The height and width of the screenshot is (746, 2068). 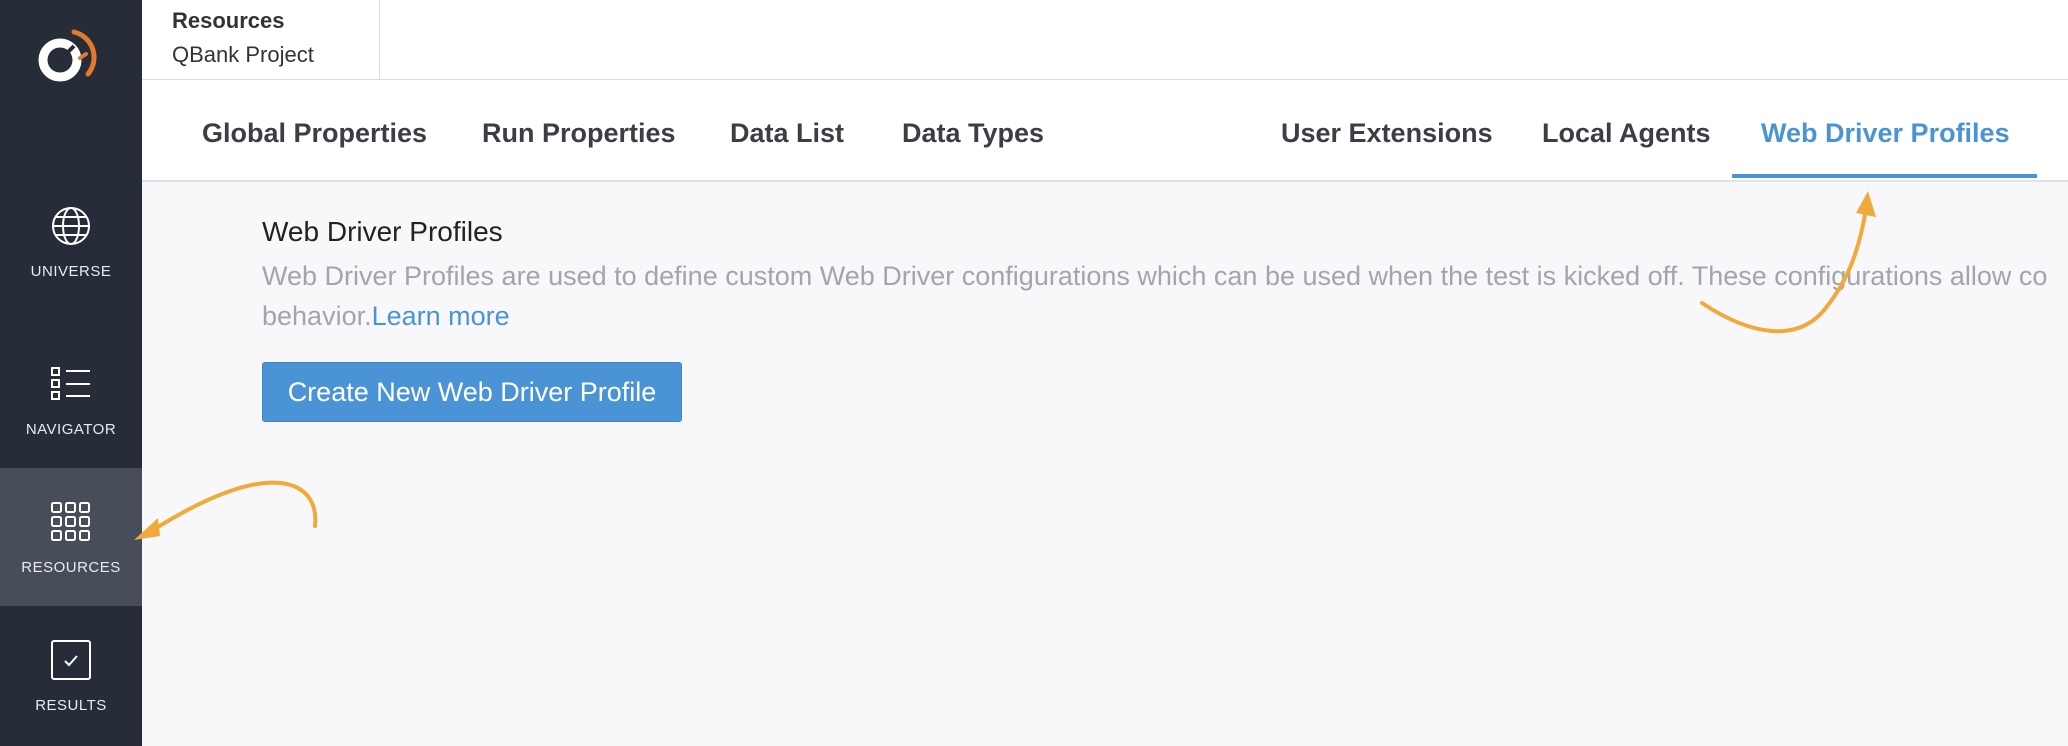 What do you see at coordinates (71, 226) in the screenshot?
I see `globe-icon` at bounding box center [71, 226].